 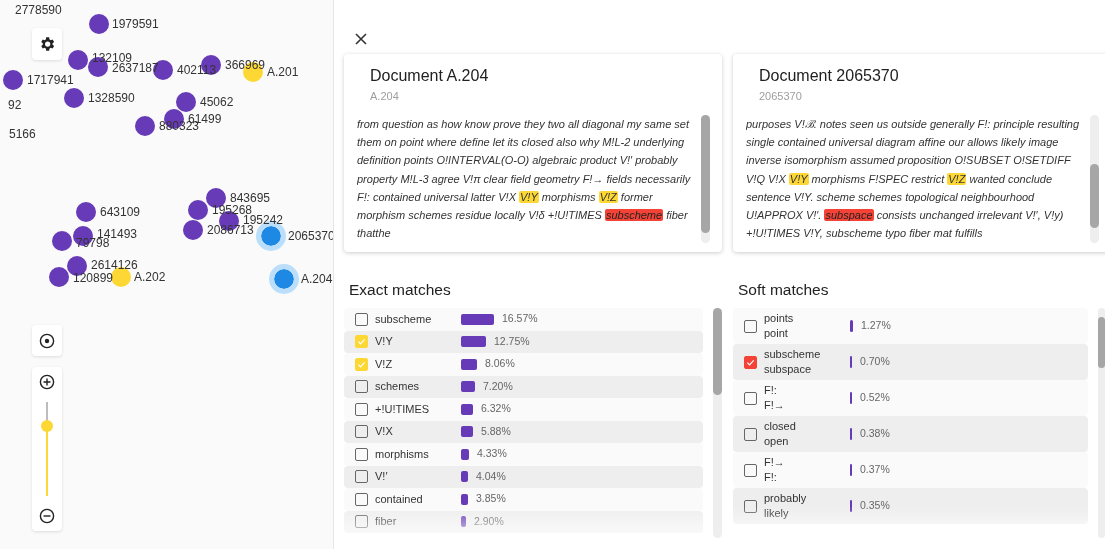 What do you see at coordinates (786, 498) in the screenshot?
I see `match-term: probably` at bounding box center [786, 498].